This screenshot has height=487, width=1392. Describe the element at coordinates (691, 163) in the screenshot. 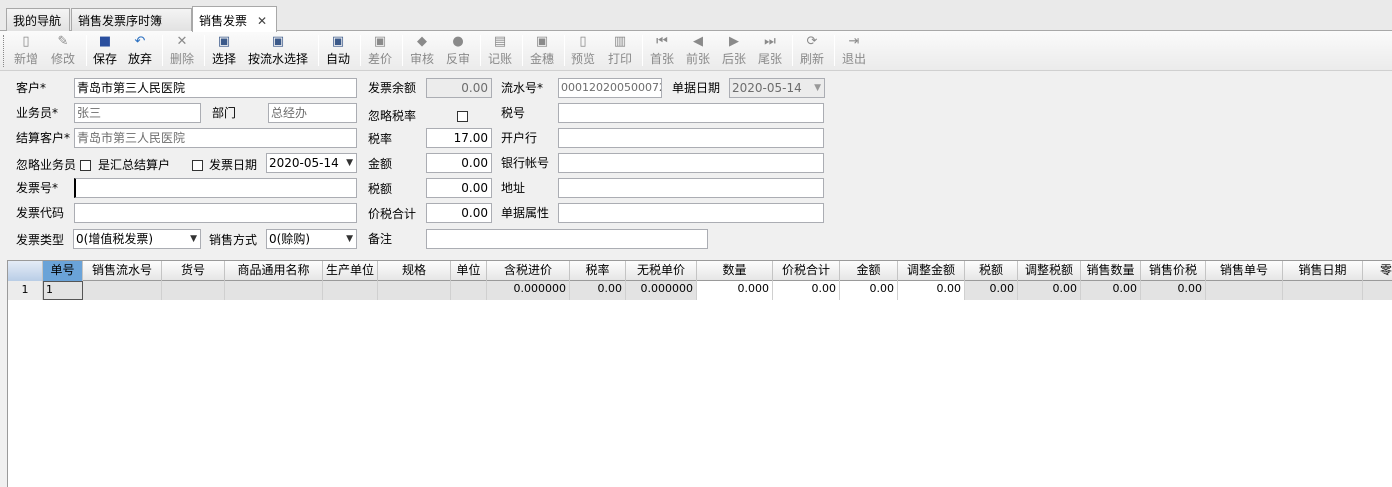

I see `bank-account-field` at that location.